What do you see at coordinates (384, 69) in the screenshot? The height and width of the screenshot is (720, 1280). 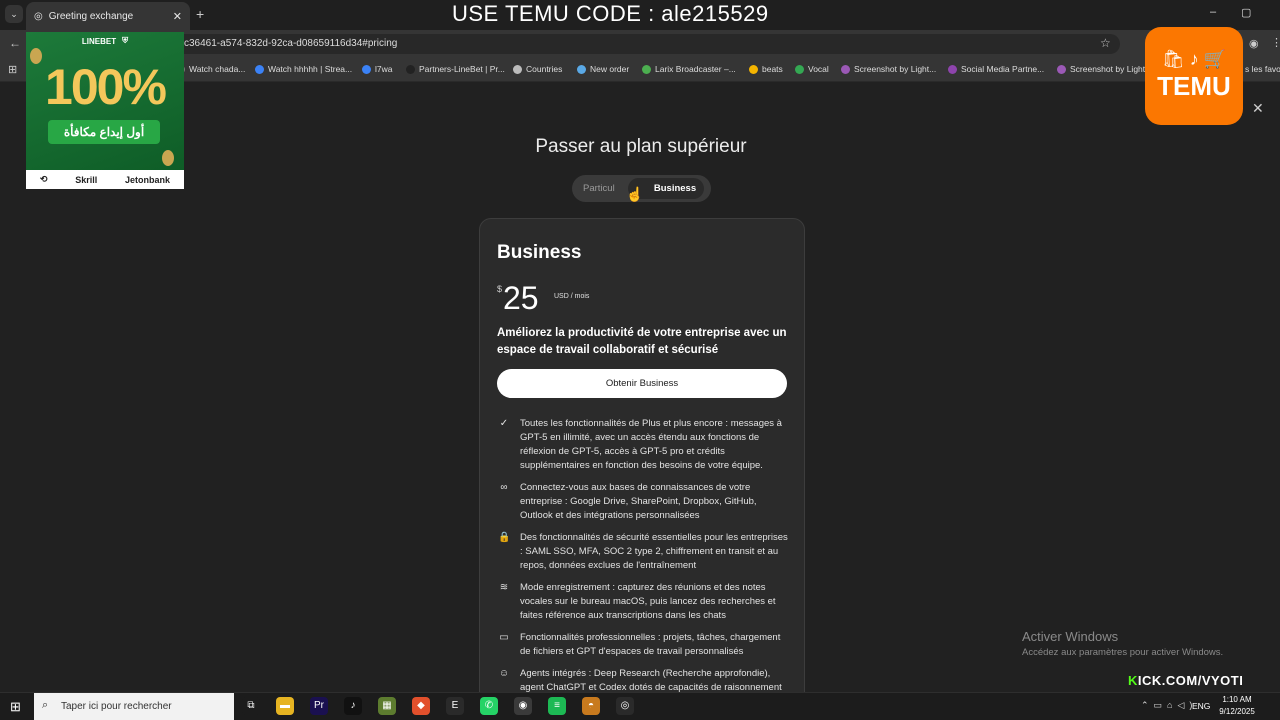 I see `bookmark-label: l7wa` at bounding box center [384, 69].